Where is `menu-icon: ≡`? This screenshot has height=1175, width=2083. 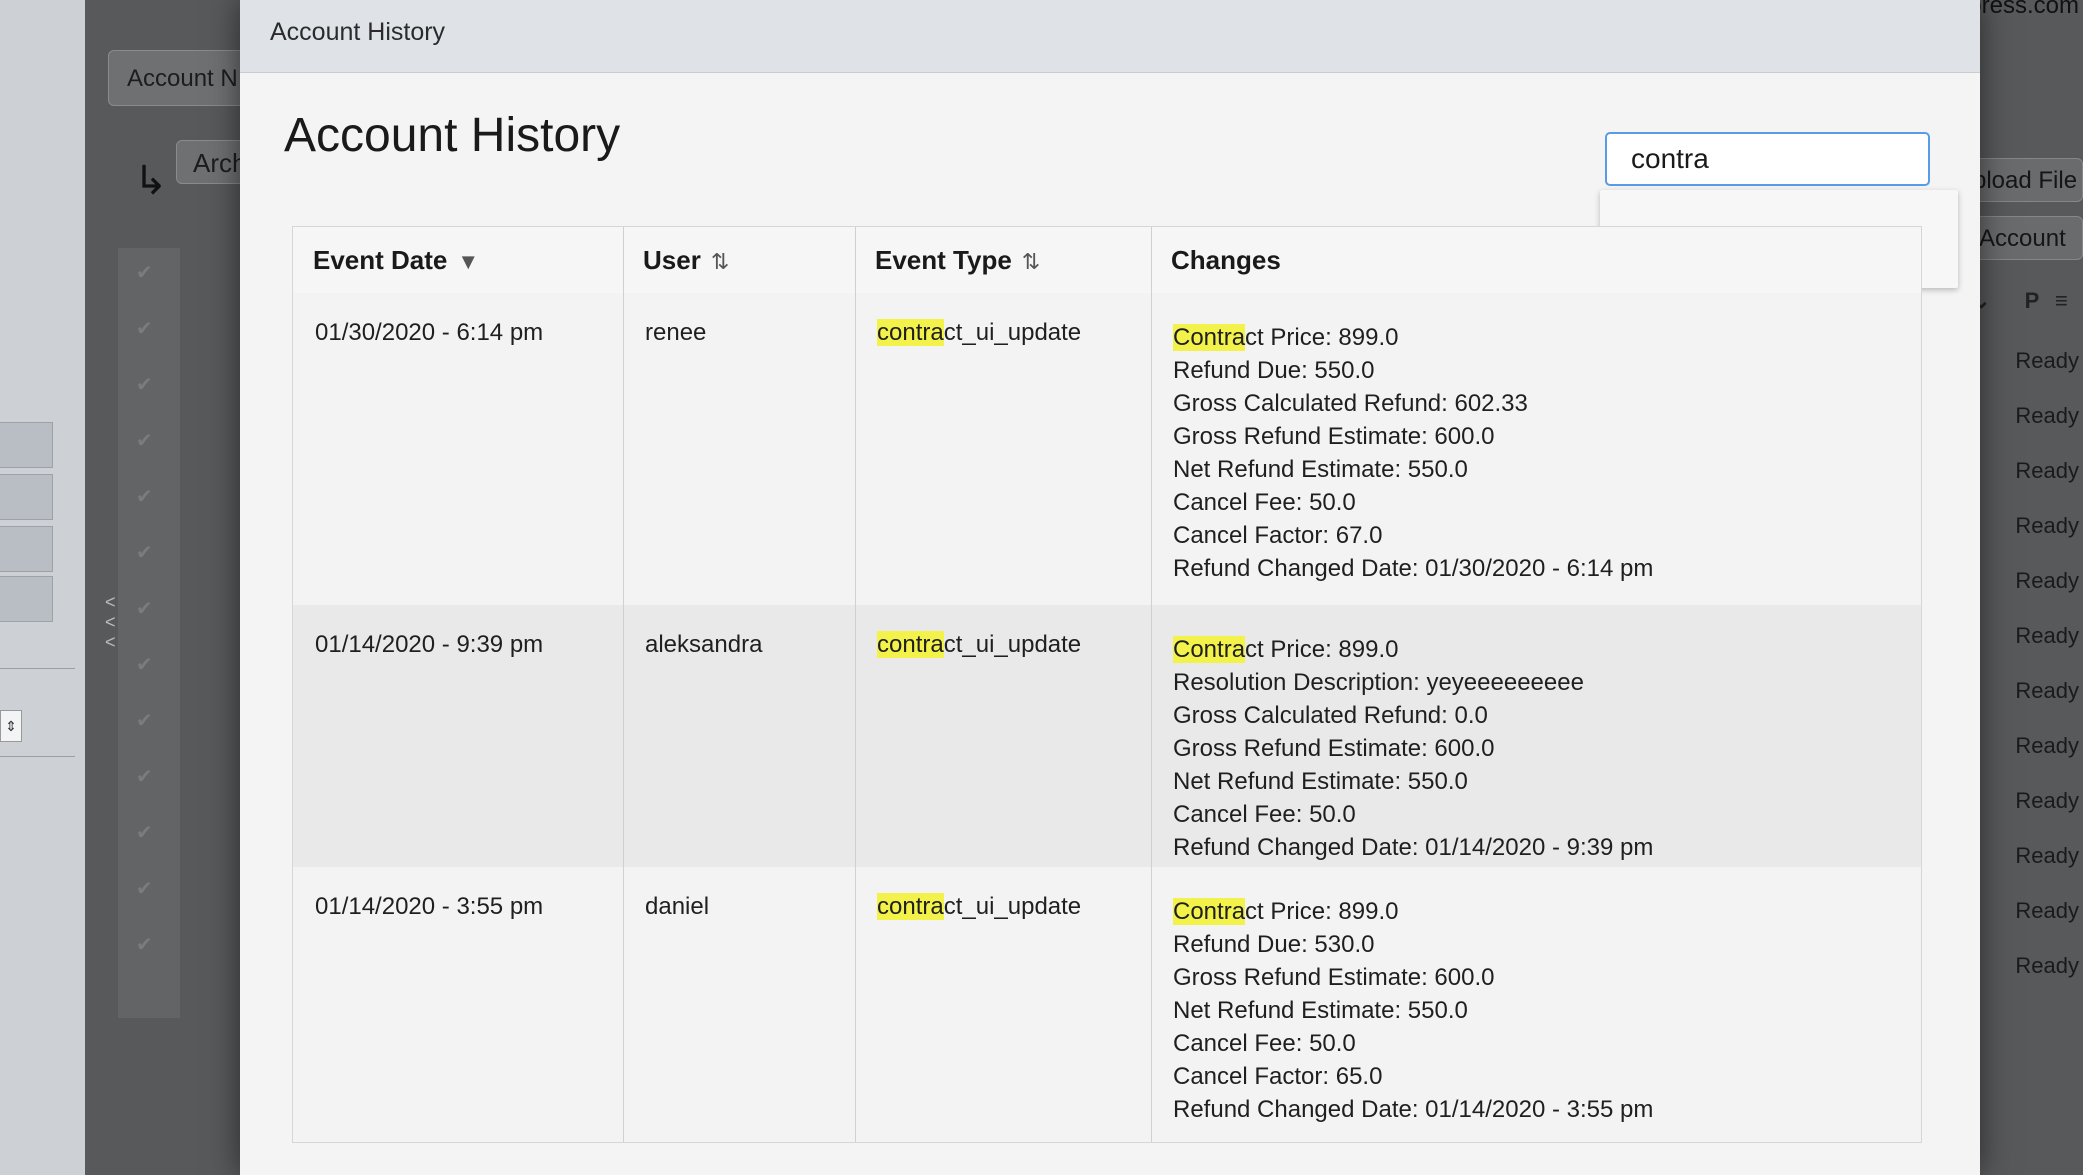 menu-icon: ≡ is located at coordinates (2061, 300).